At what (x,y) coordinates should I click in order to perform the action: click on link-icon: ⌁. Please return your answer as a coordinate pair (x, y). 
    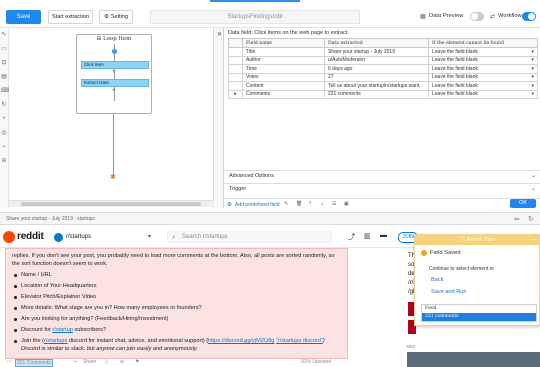
    Looking at the image, I should click on (4, 147).